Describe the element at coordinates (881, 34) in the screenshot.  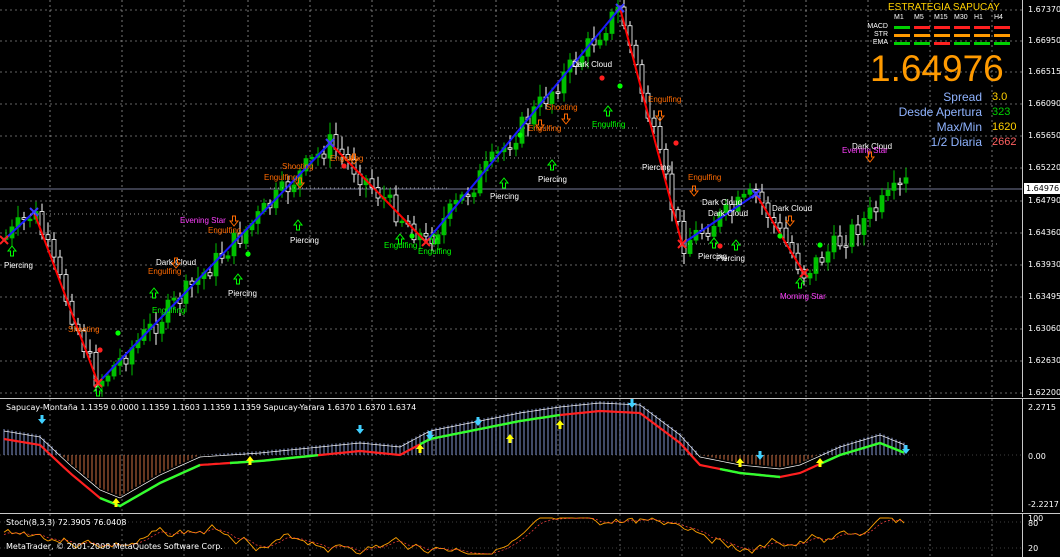
I see `signal-row-label: STR` at that location.